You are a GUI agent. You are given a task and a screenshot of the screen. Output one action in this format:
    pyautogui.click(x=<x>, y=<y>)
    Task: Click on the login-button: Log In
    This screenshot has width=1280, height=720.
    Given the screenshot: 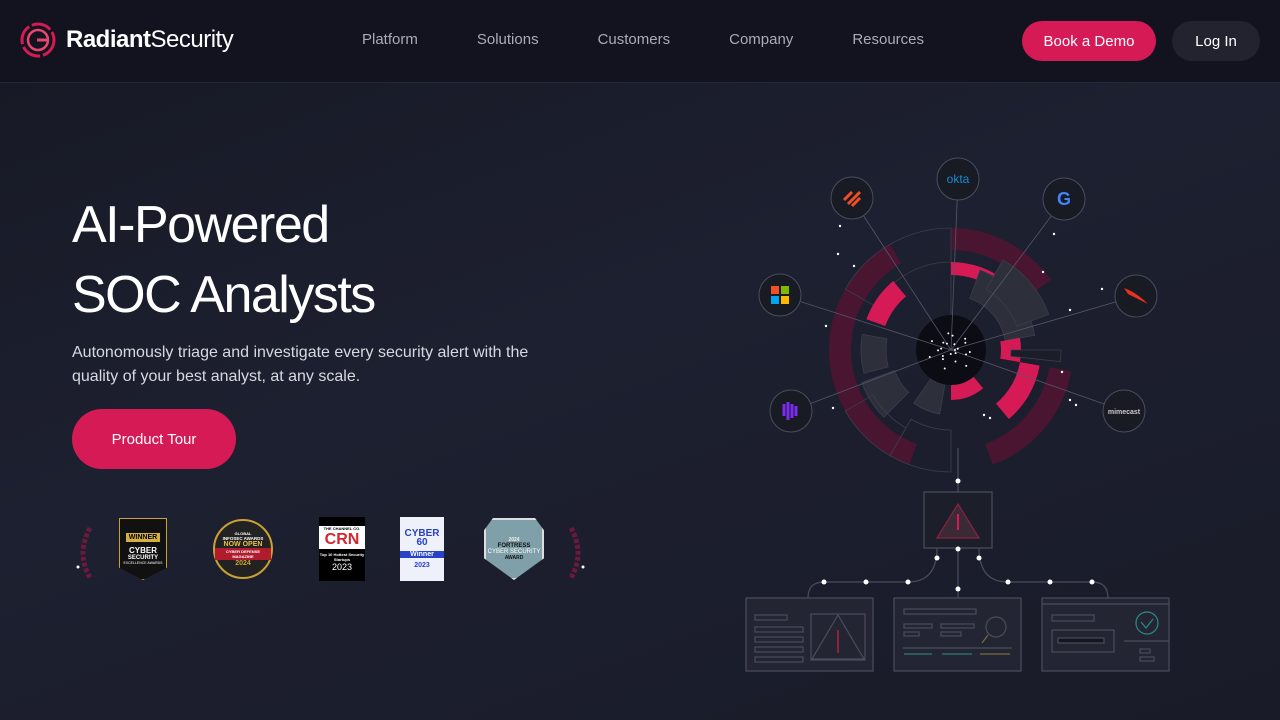 What is the action you would take?
    pyautogui.click(x=1216, y=41)
    